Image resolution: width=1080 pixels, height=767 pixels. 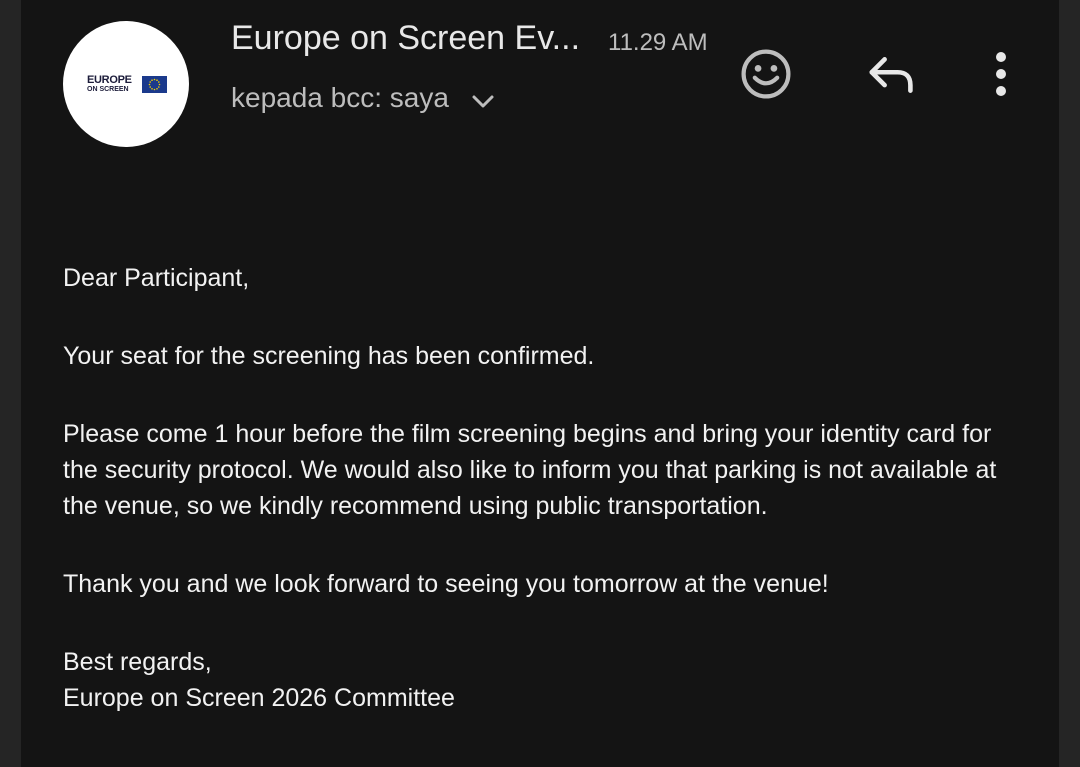 I want to click on sender-avatar: EUROPE ON SCREEN, so click(x=126, y=84).